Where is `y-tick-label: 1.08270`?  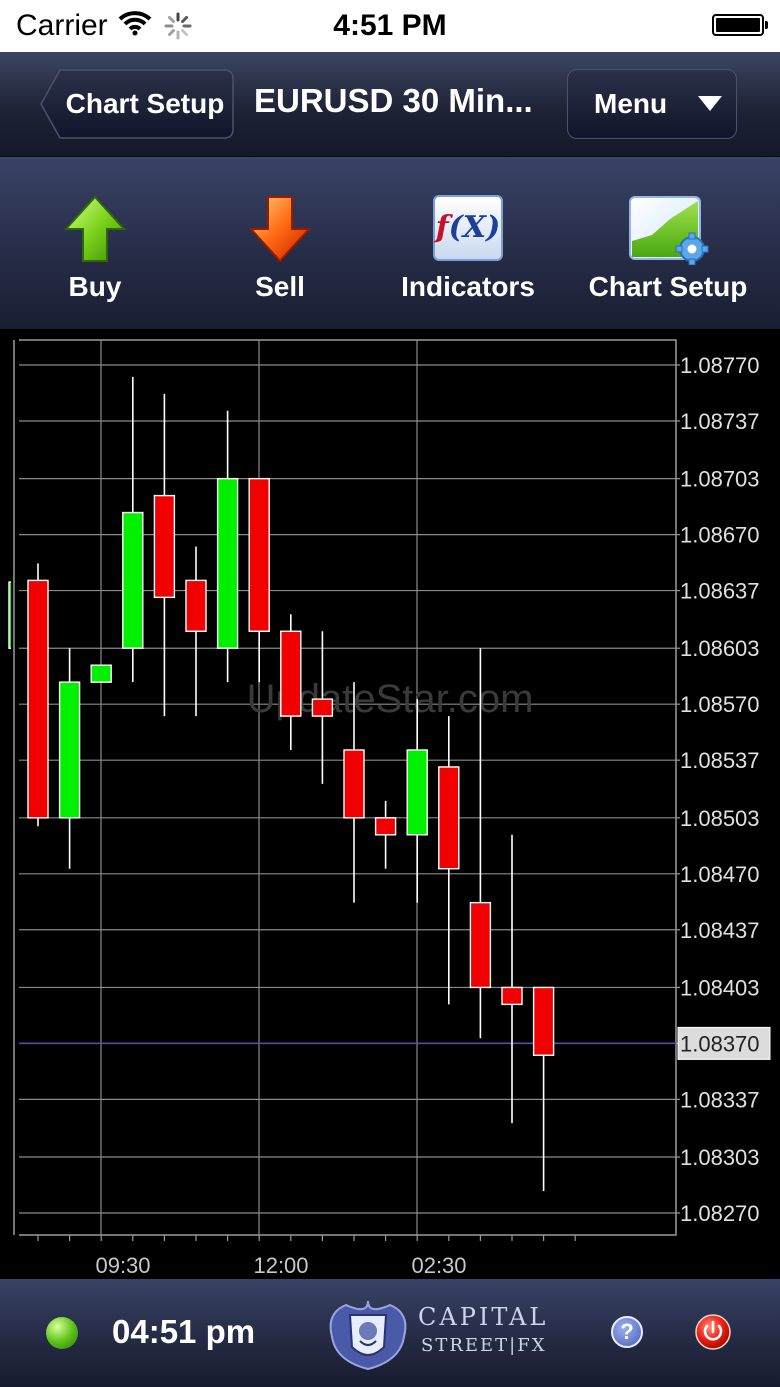
y-tick-label: 1.08270 is located at coordinates (720, 1213).